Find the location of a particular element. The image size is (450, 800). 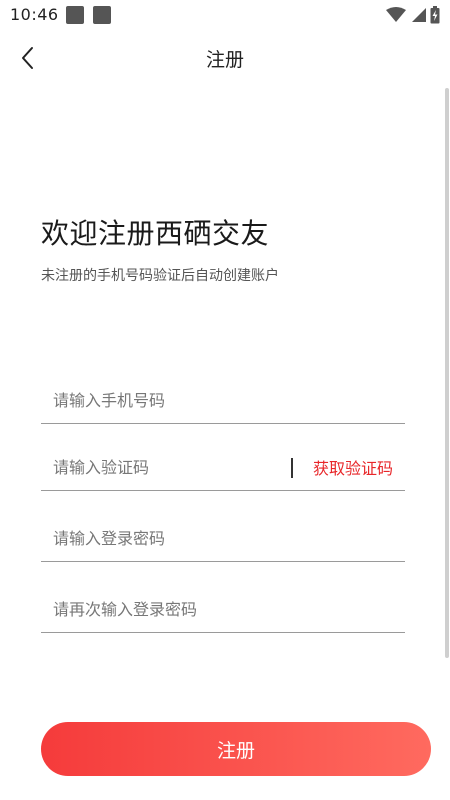

page-title: 注册 is located at coordinates (224, 60).